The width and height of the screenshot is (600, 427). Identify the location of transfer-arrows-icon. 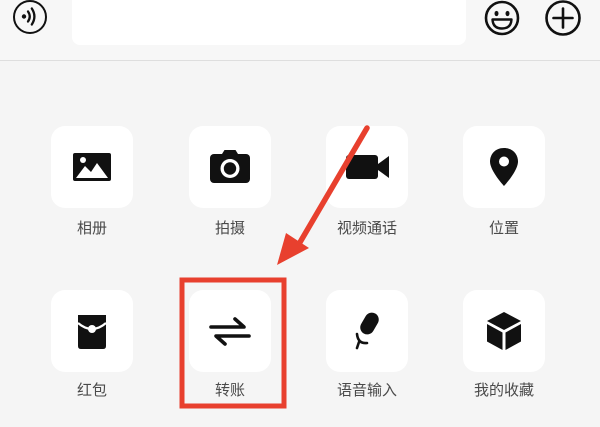
(230, 331).